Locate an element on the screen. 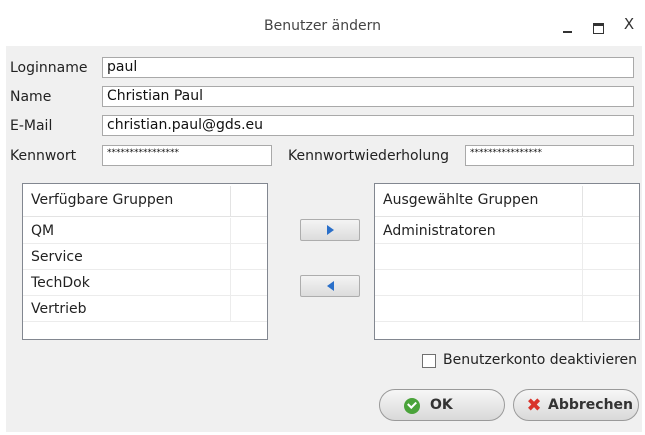 The image size is (645, 435). login-label: Loginname is located at coordinates (49, 68).